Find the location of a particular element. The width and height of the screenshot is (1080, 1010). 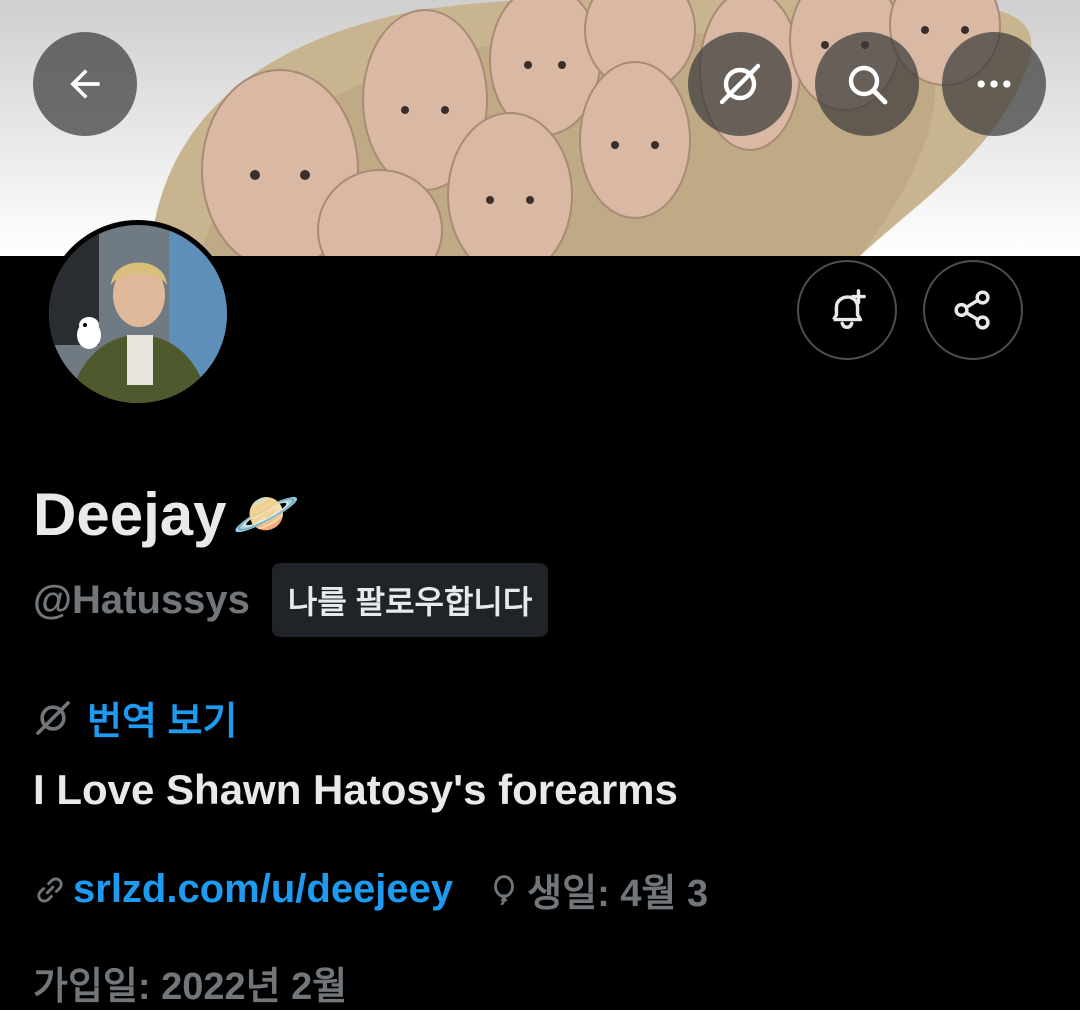

birthday-text: 생일: 4월 3 is located at coordinates (618, 894).